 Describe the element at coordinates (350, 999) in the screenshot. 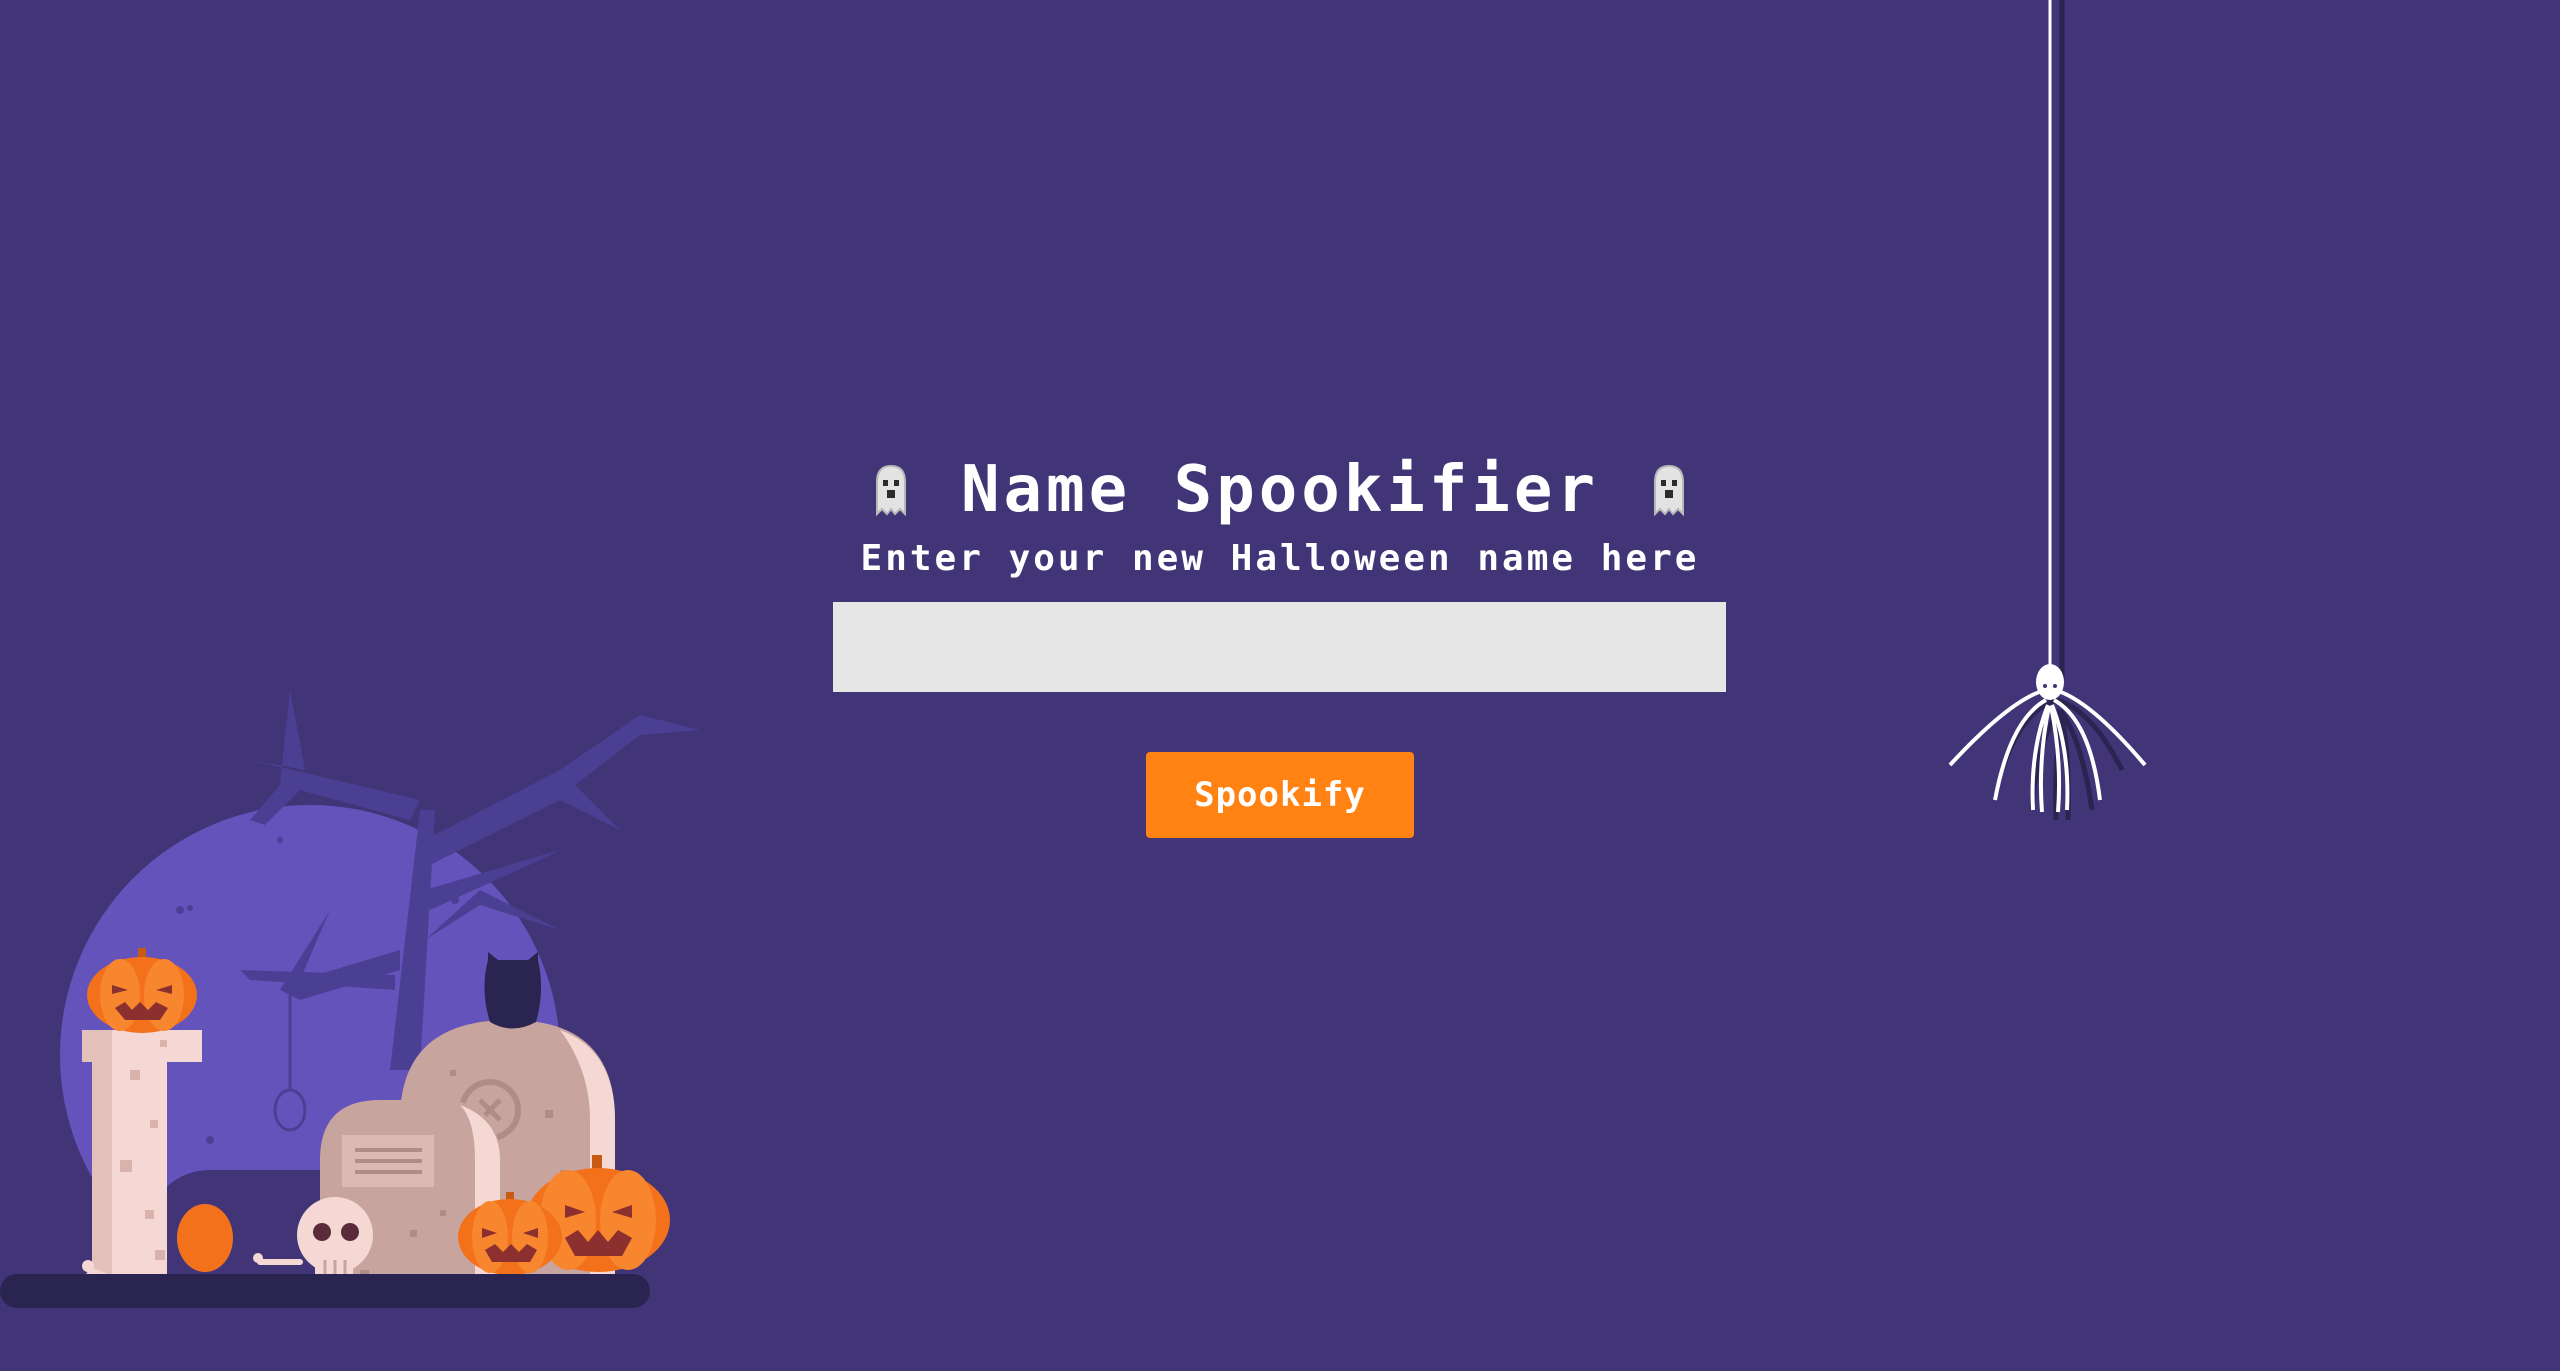

I see `graveyard-illustration` at that location.